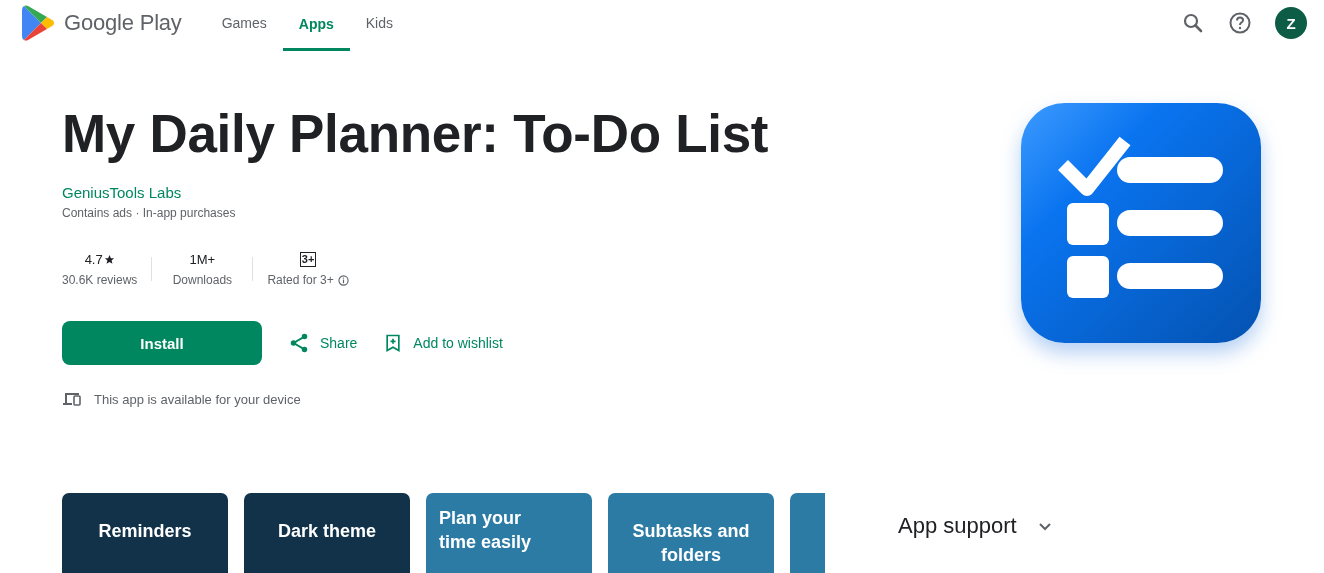 The width and height of the screenshot is (1324, 573). What do you see at coordinates (149, 213) in the screenshot?
I see `app-notes: Contains ads · In-app purchases` at bounding box center [149, 213].